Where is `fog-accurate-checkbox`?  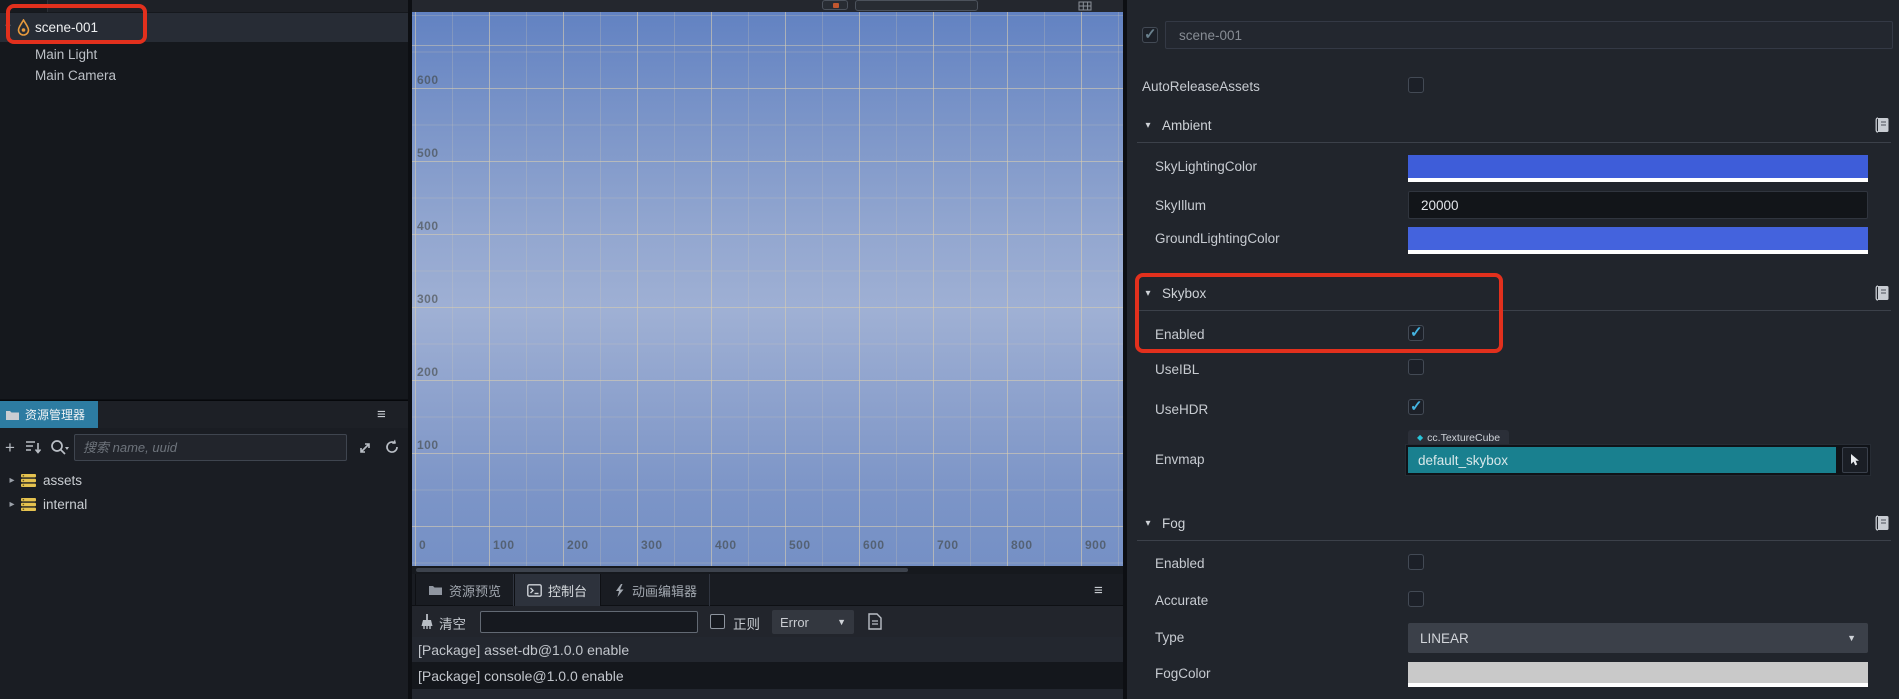 fog-accurate-checkbox is located at coordinates (1416, 599).